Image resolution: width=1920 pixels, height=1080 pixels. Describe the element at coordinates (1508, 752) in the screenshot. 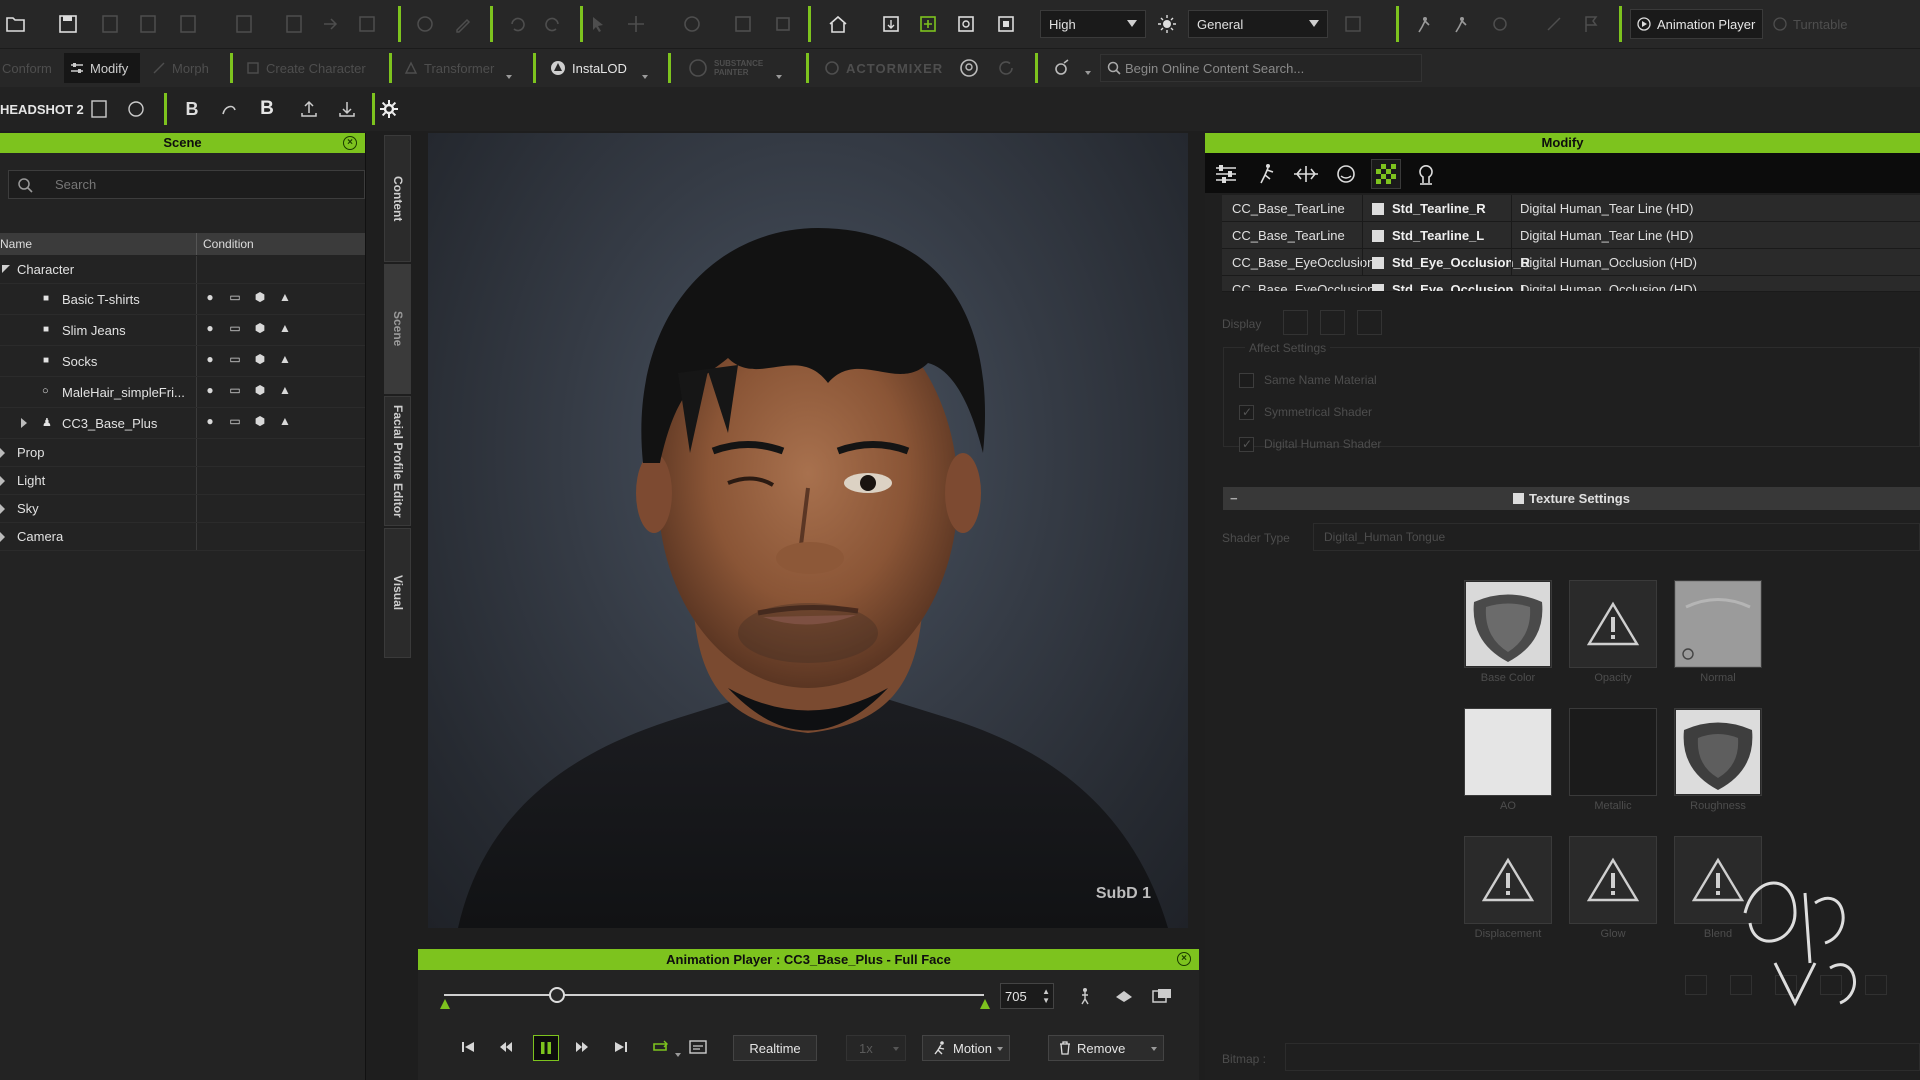

I see `texture-slot-ao` at that location.